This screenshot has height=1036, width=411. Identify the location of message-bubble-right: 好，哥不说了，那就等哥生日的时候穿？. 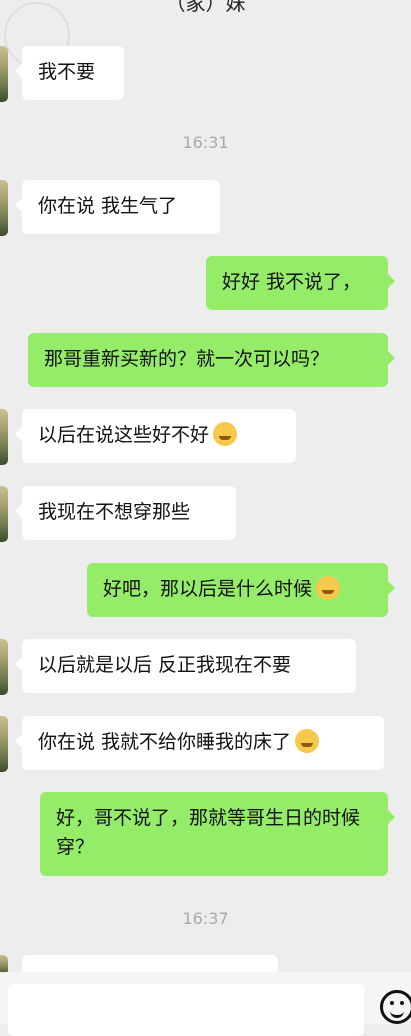
(217, 834).